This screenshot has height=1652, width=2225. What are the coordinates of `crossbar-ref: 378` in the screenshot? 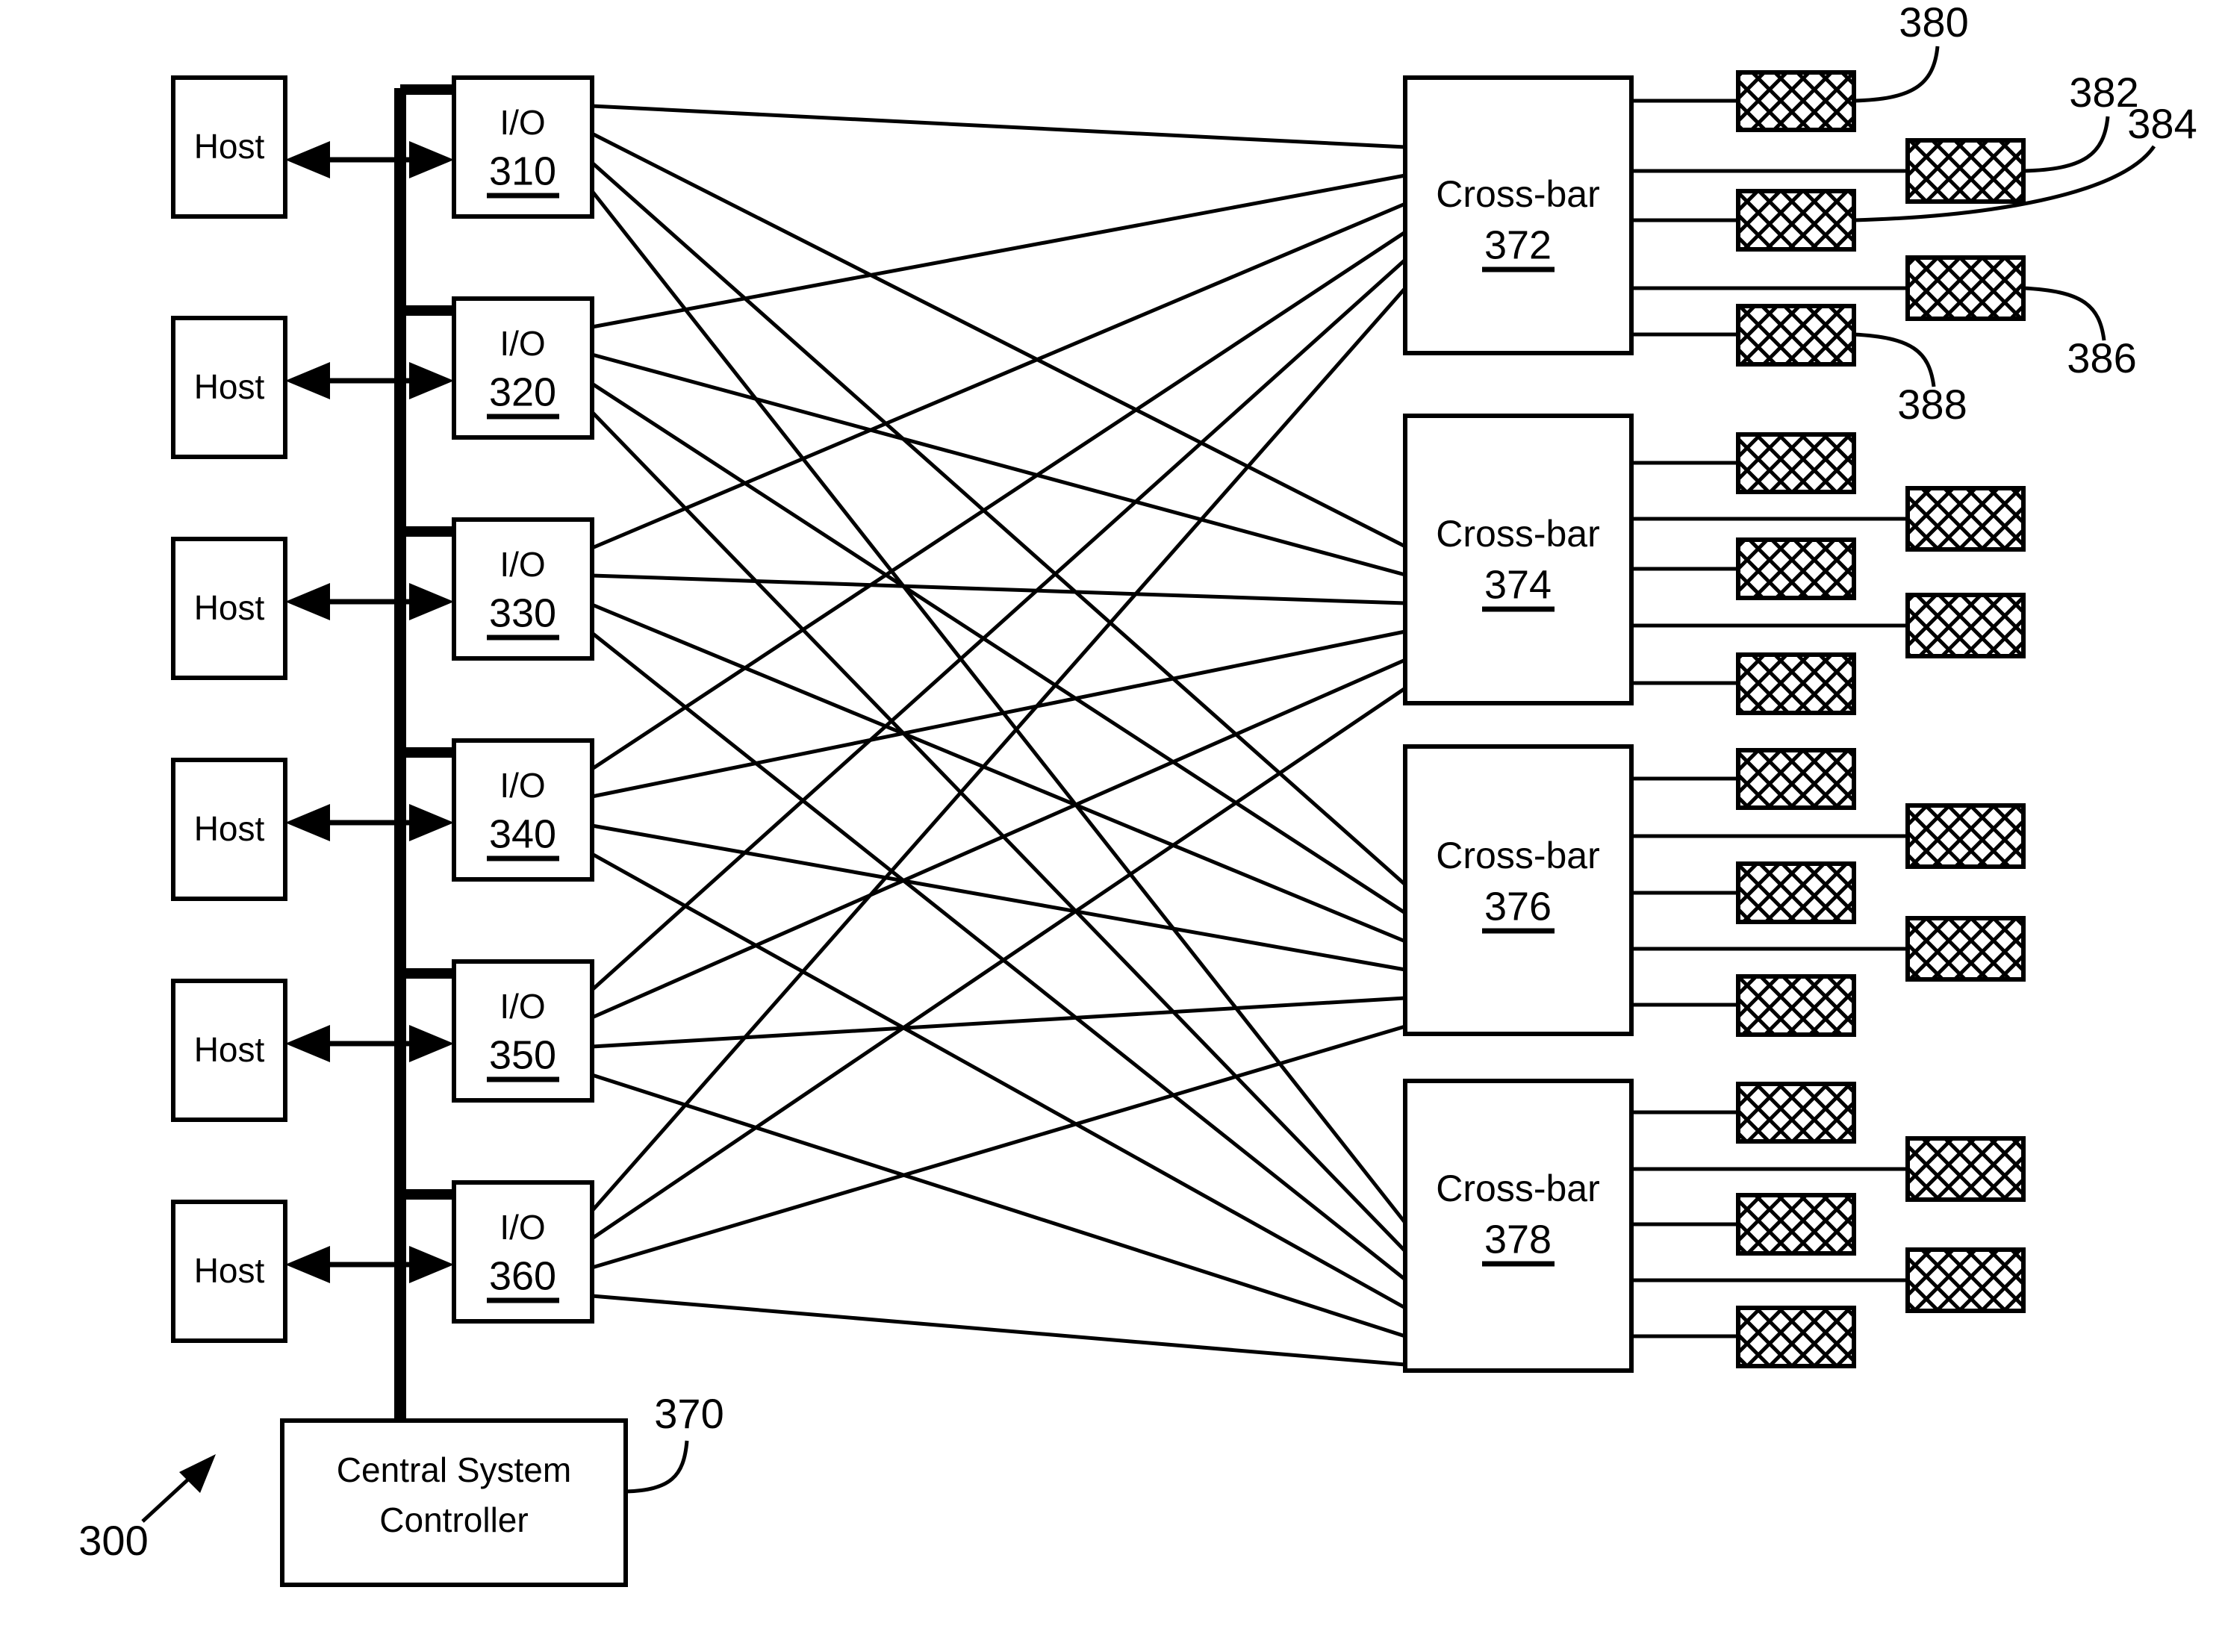 It's located at (1518, 1239).